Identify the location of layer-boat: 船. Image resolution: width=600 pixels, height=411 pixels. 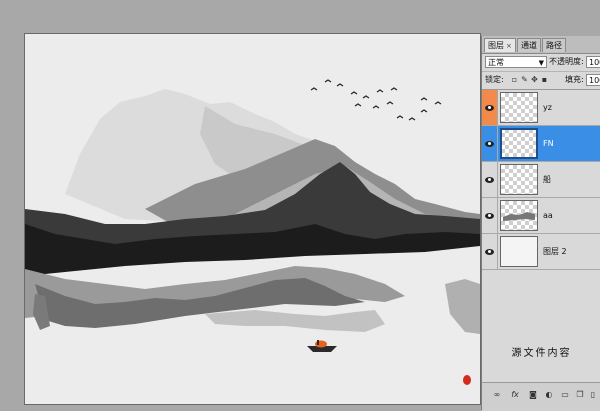
(541, 180).